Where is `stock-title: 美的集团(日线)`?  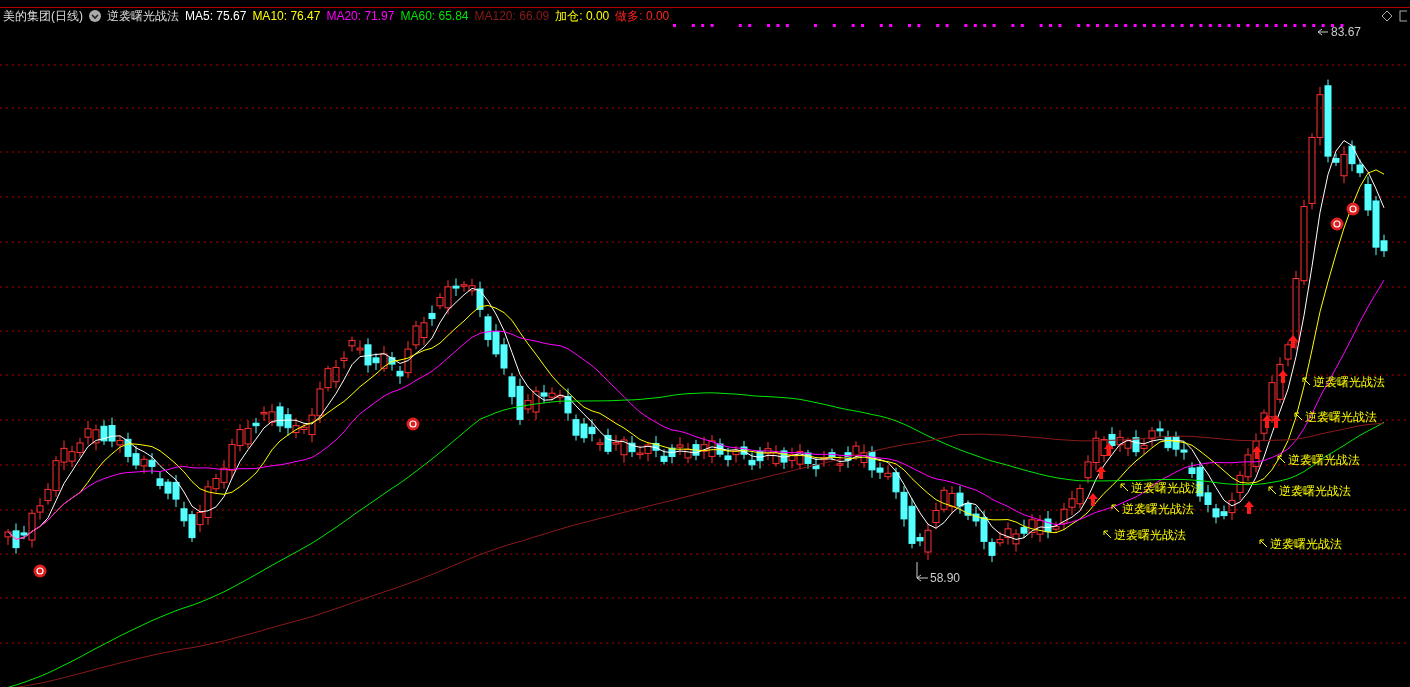
stock-title: 美的集团(日线) is located at coordinates (43, 16).